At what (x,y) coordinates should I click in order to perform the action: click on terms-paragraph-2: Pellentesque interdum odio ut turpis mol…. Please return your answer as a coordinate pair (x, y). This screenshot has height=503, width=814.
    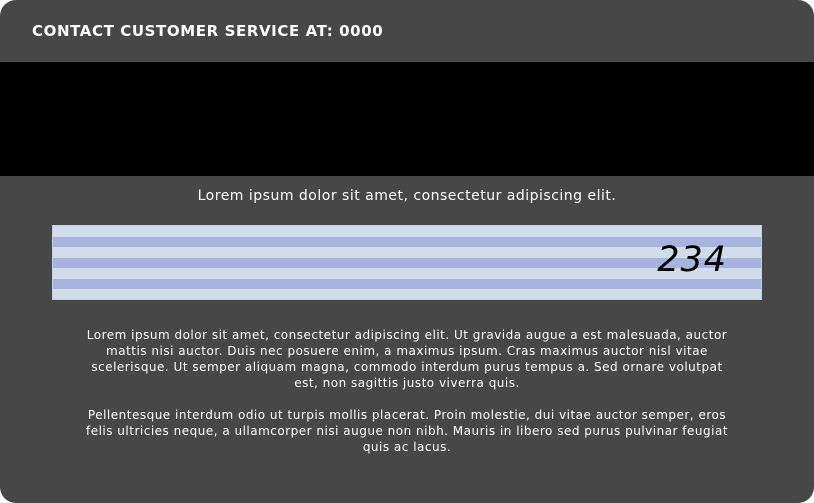
    Looking at the image, I should click on (407, 431).